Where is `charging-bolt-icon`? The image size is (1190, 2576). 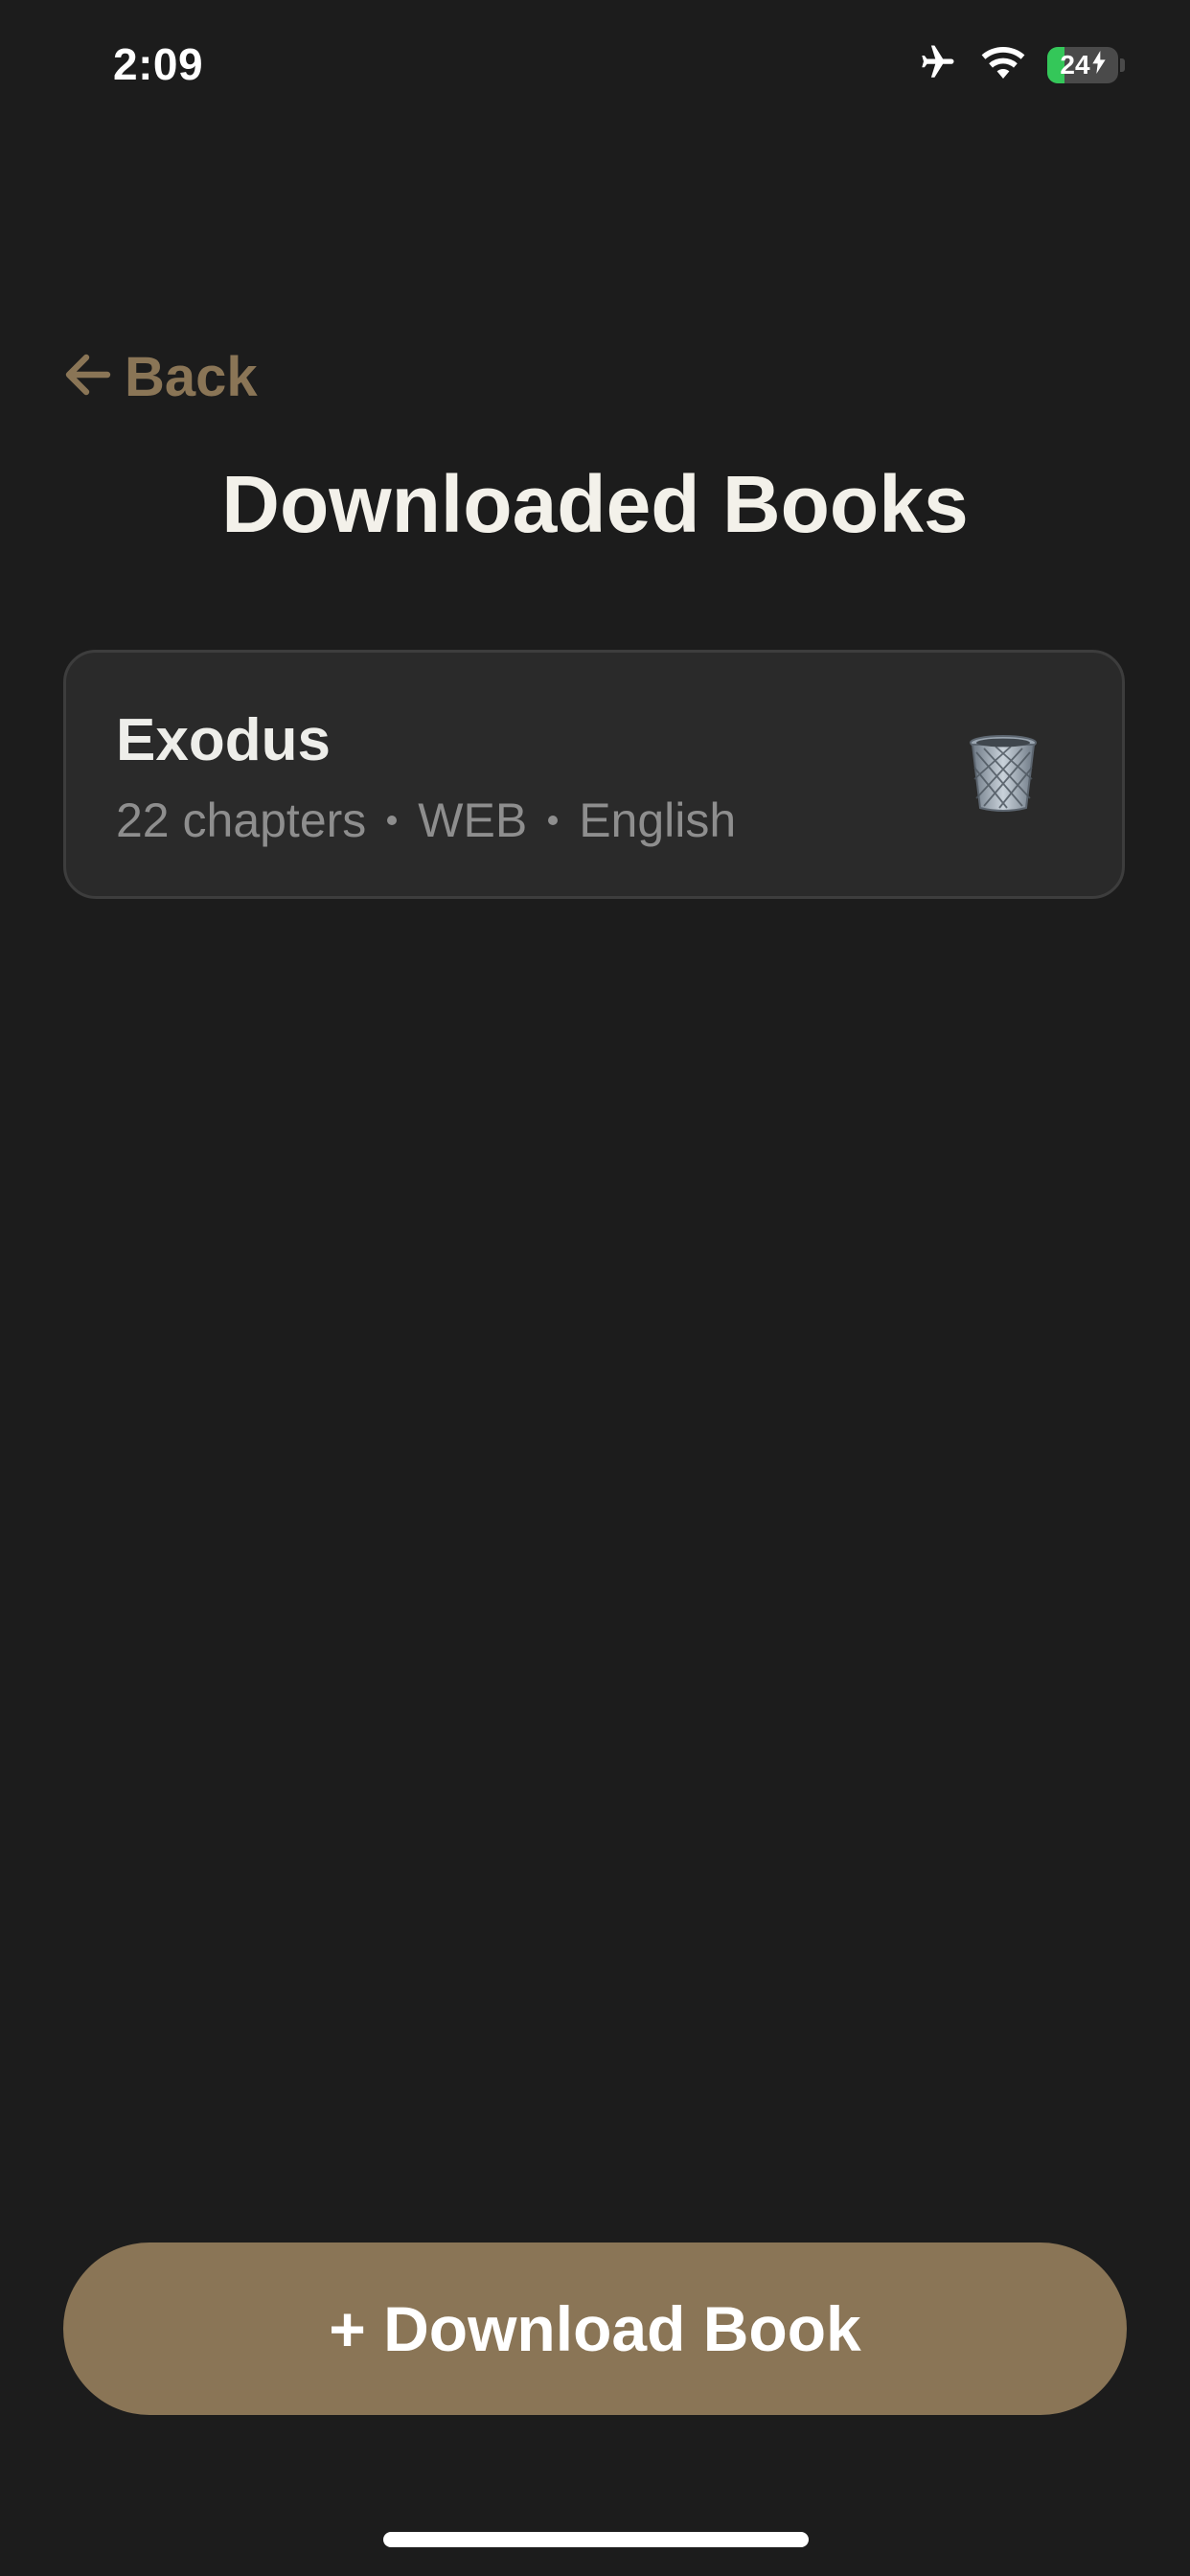 charging-bolt-icon is located at coordinates (1099, 65).